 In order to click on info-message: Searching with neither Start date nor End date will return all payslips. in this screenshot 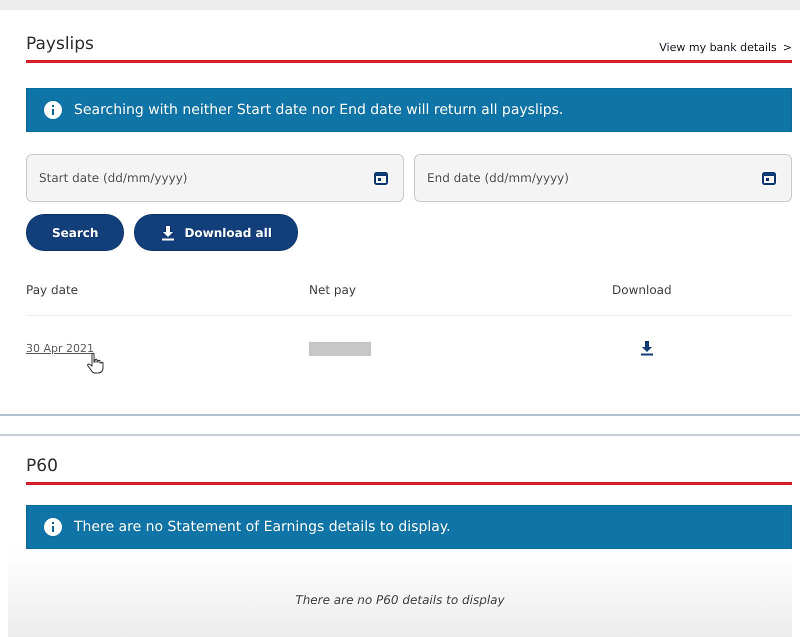, I will do `click(319, 110)`.